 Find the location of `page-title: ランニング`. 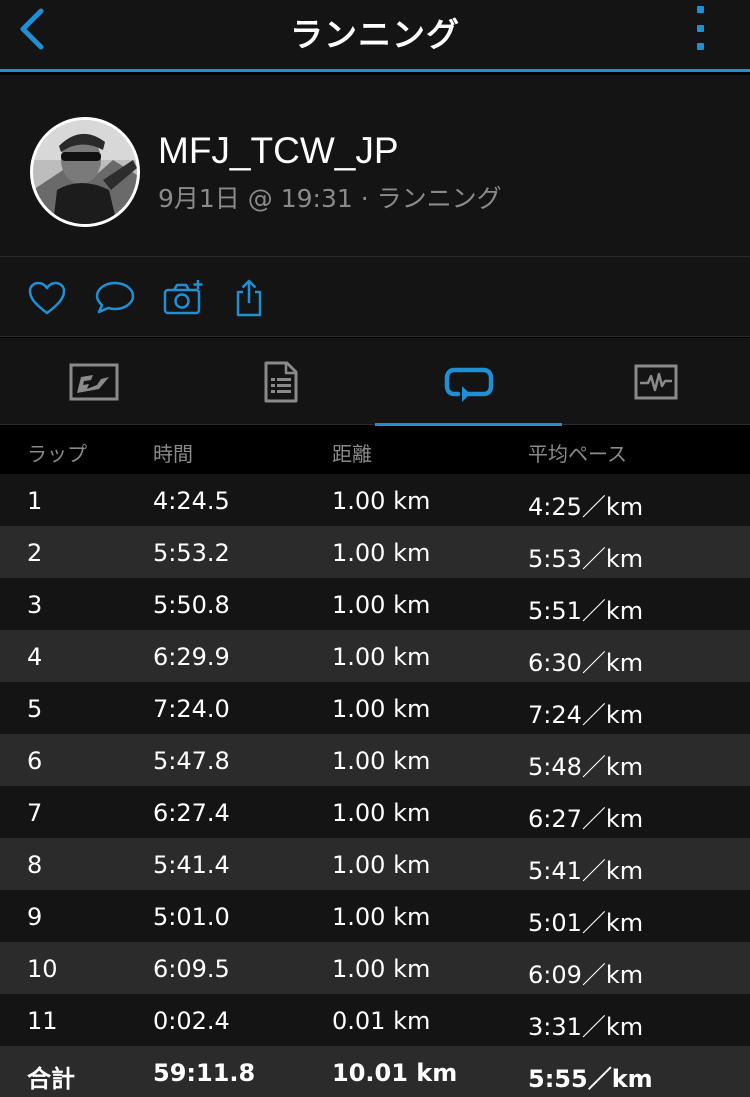

page-title: ランニング is located at coordinates (375, 34).